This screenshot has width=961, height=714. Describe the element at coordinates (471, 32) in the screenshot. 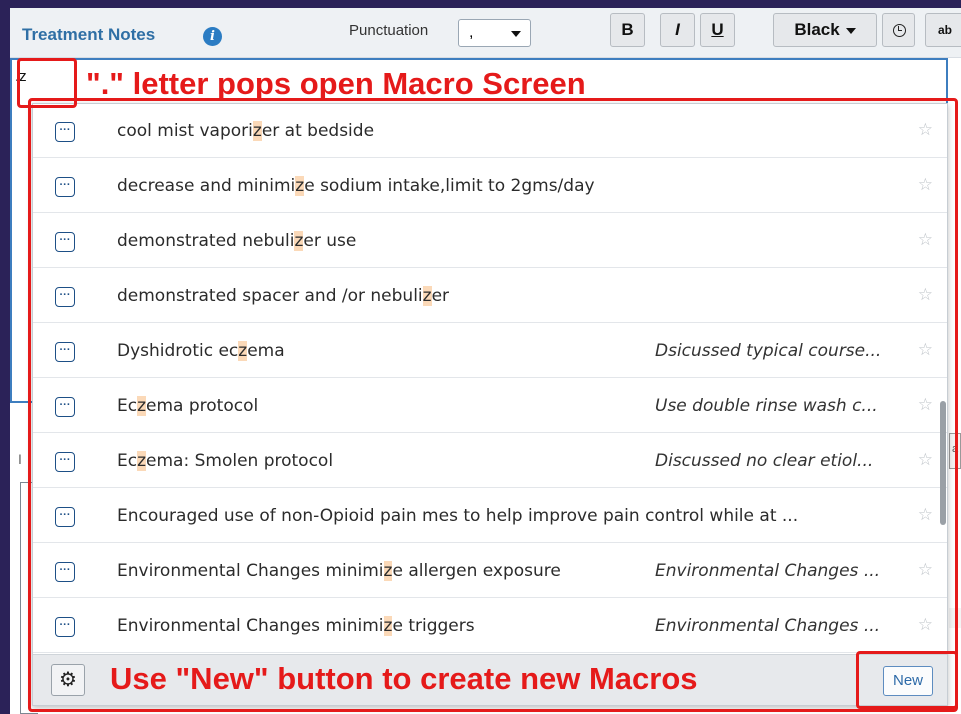

I see `punctuation-value: ,` at that location.